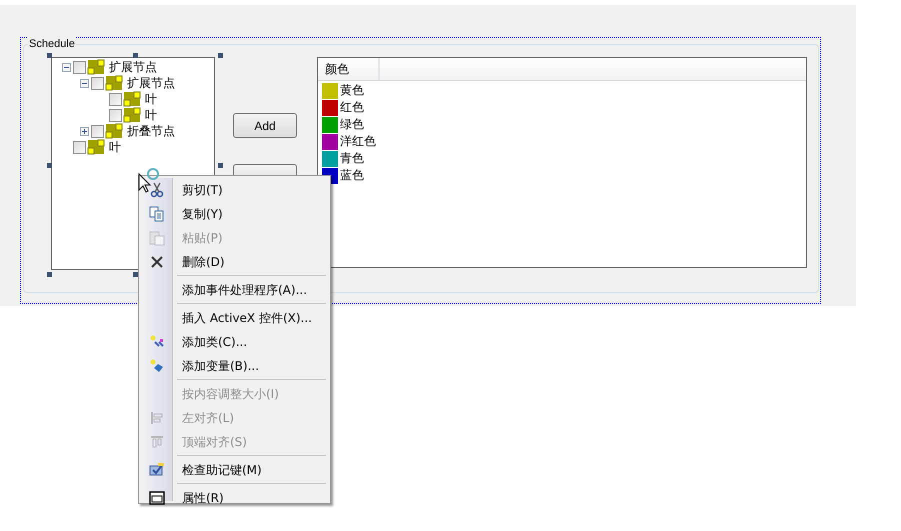 This screenshot has height=531, width=901. Describe the element at coordinates (149, 131) in the screenshot. I see `tree-item: 折叠节点` at that location.